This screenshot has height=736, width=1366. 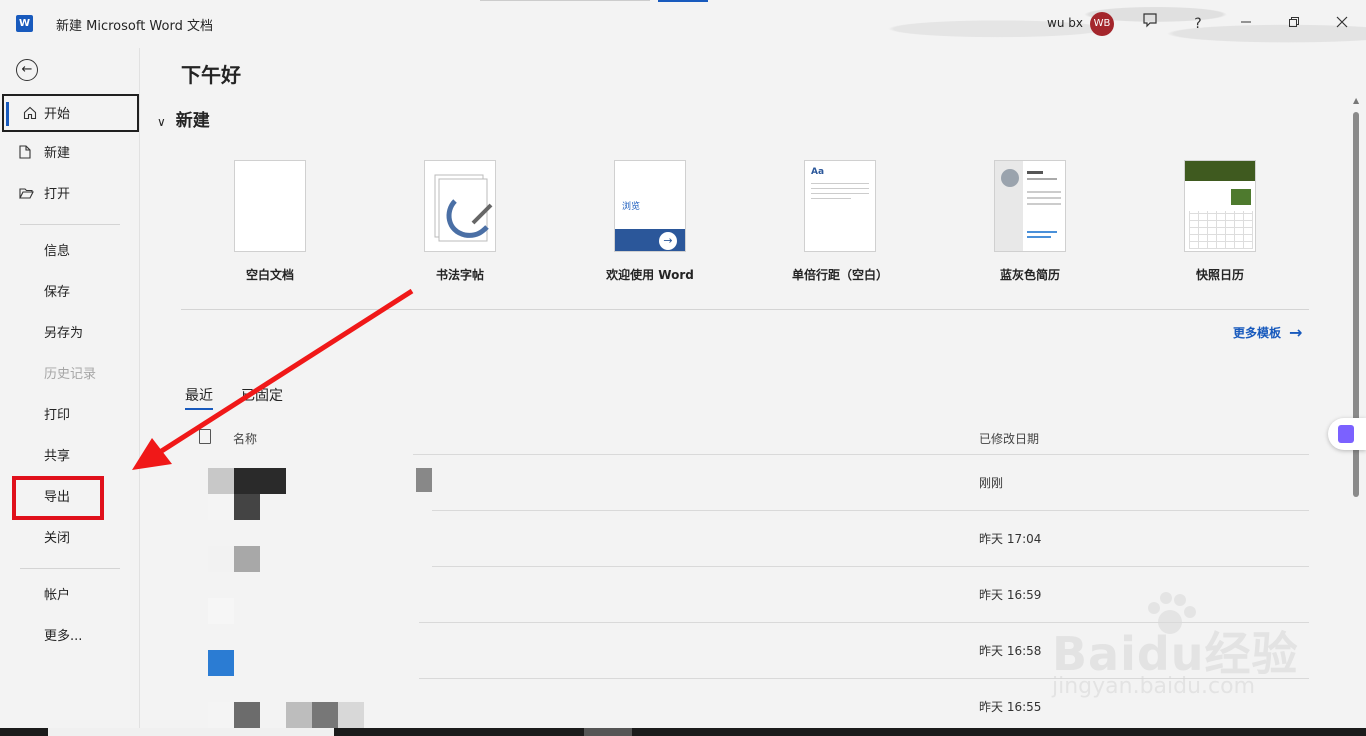 What do you see at coordinates (57, 194) in the screenshot?
I see `sidebar-item-label: 打开` at bounding box center [57, 194].